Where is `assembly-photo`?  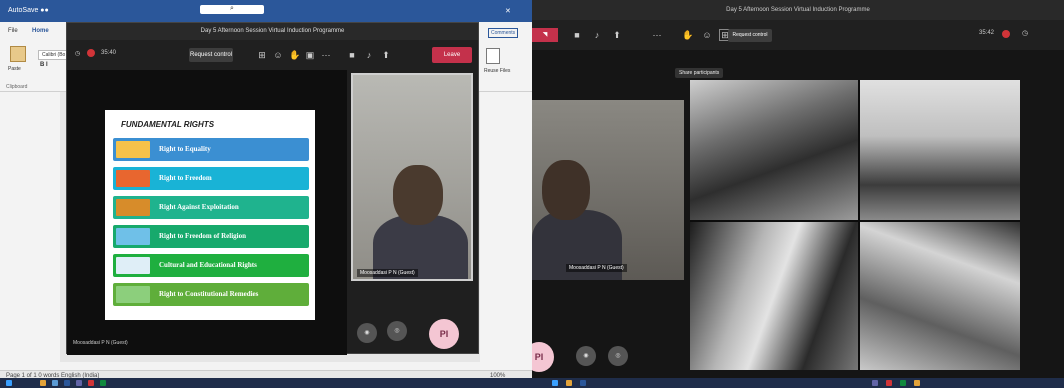
assembly-photo is located at coordinates (774, 150).